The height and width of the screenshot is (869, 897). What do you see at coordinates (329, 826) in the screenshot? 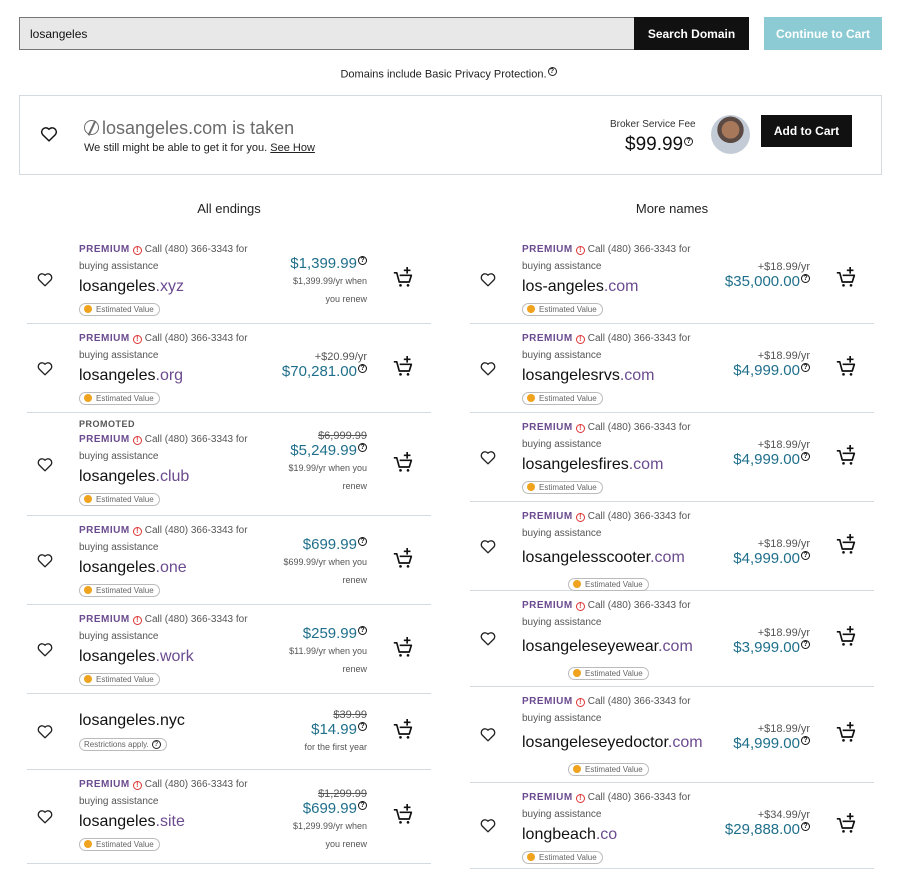
I see `renew-note: $1,299.99/yr when` at bounding box center [329, 826].